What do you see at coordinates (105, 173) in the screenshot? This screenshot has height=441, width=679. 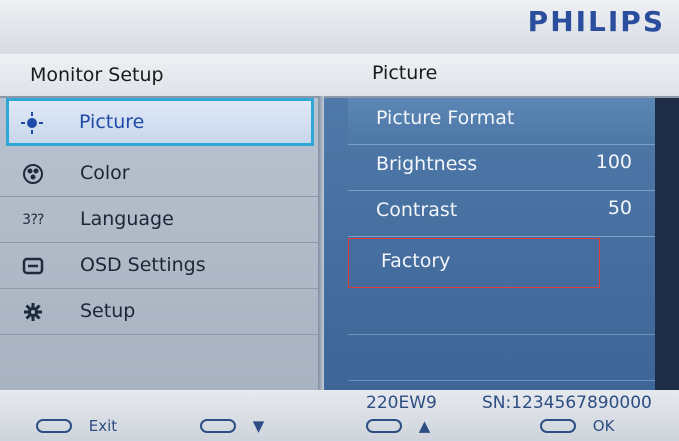 I see `menu-item-label: Color` at bounding box center [105, 173].